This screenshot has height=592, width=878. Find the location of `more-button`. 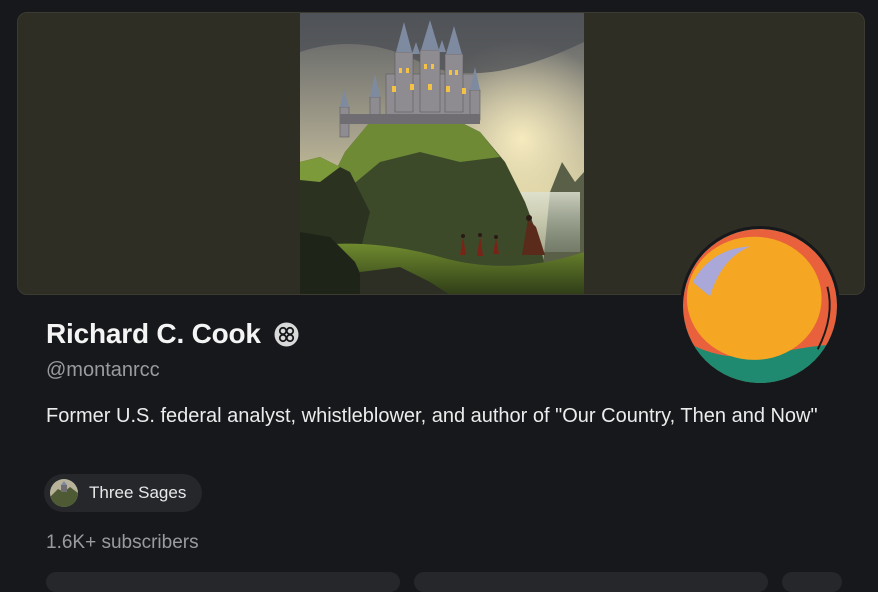

more-button is located at coordinates (812, 582).